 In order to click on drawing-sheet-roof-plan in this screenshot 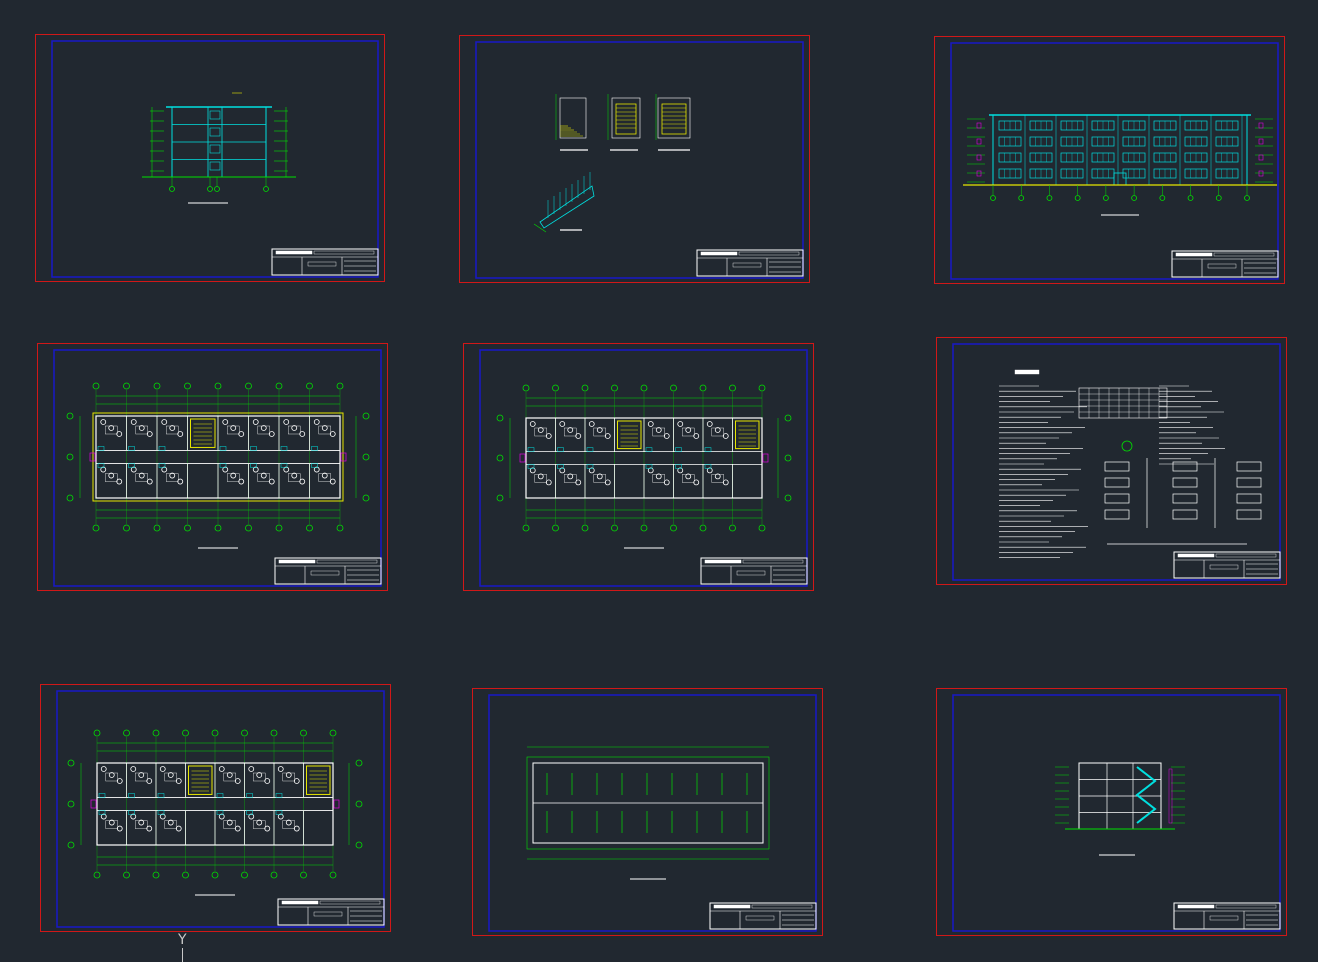, I will do `click(647, 812)`.